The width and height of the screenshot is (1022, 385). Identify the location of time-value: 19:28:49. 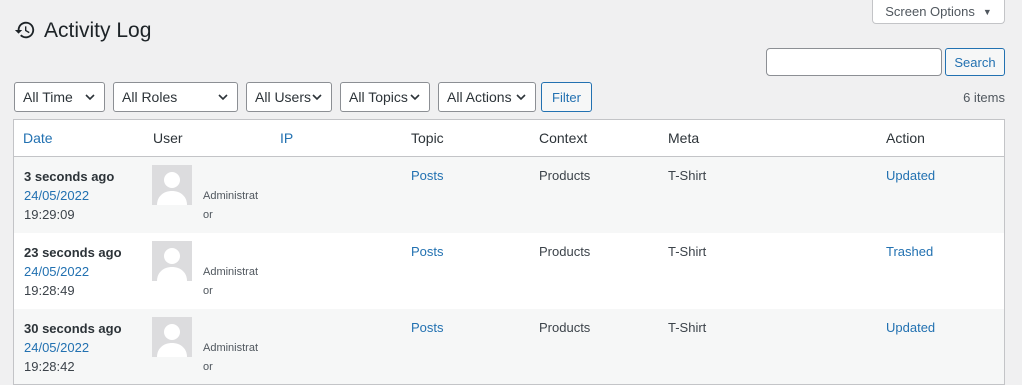
(49, 290).